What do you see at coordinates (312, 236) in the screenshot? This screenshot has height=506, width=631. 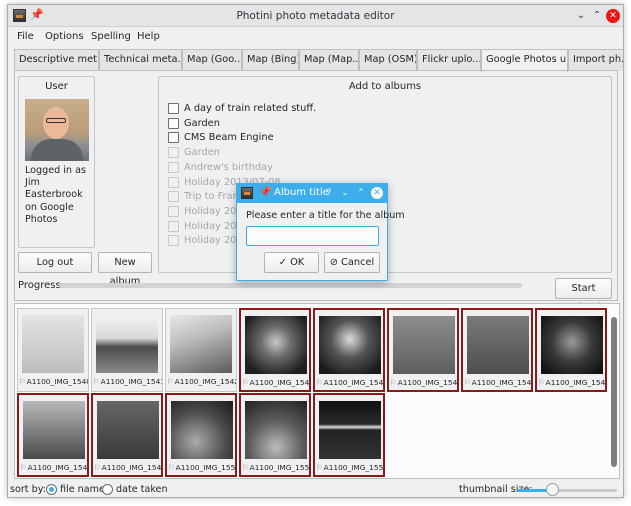 I see `album-title-input` at bounding box center [312, 236].